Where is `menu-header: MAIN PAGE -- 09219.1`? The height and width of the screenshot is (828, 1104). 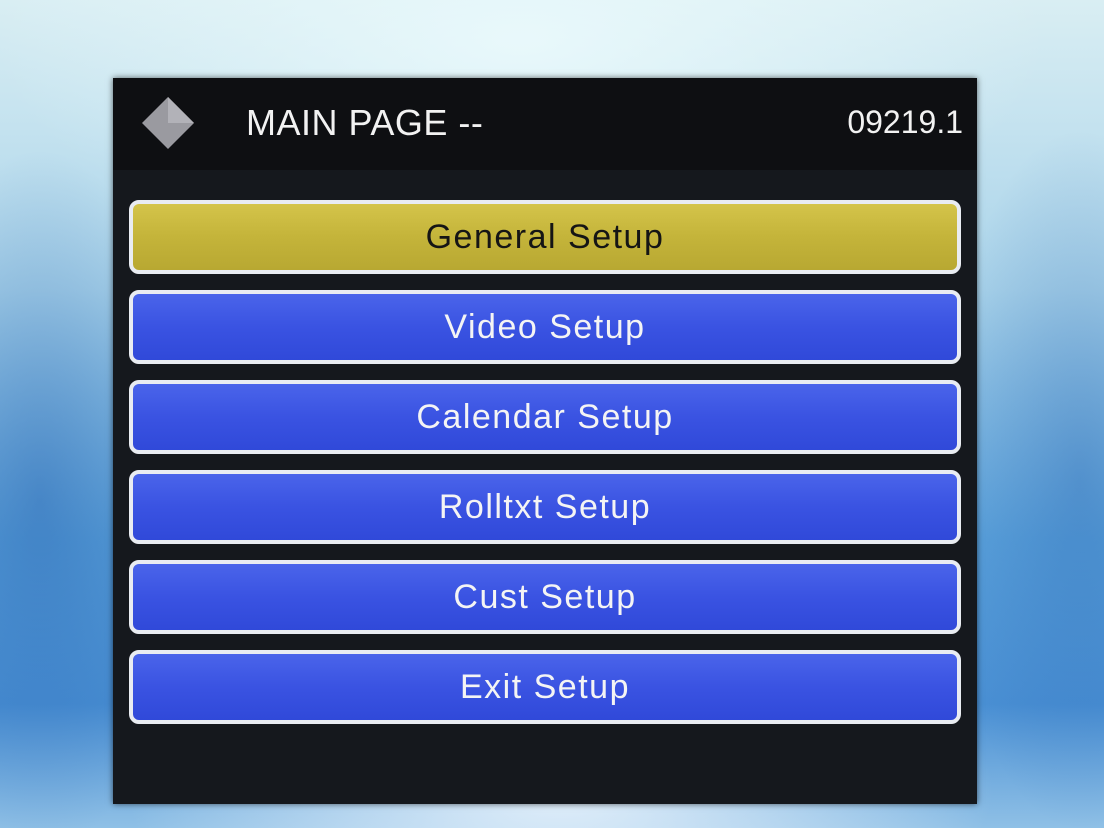 menu-header: MAIN PAGE -- 09219.1 is located at coordinates (545, 124).